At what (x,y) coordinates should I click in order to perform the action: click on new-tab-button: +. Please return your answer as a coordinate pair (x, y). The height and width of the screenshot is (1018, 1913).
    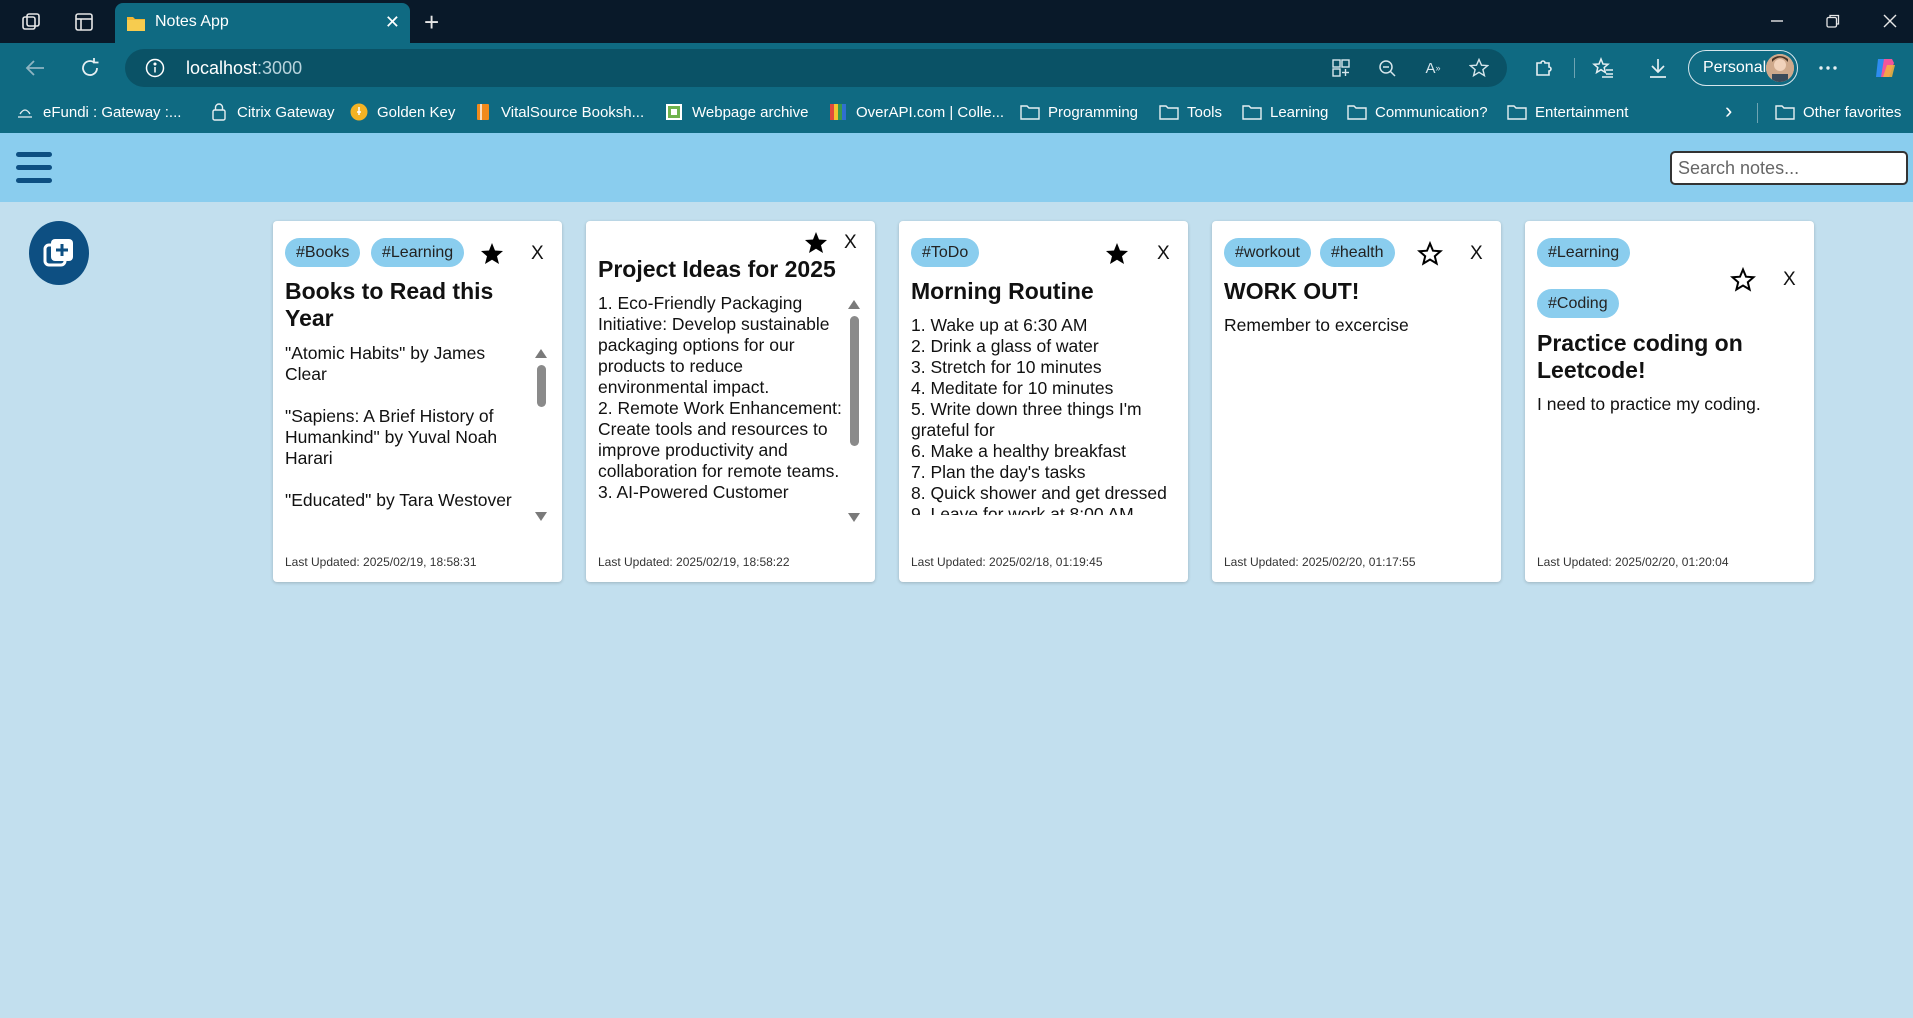
    Looking at the image, I should click on (431, 22).